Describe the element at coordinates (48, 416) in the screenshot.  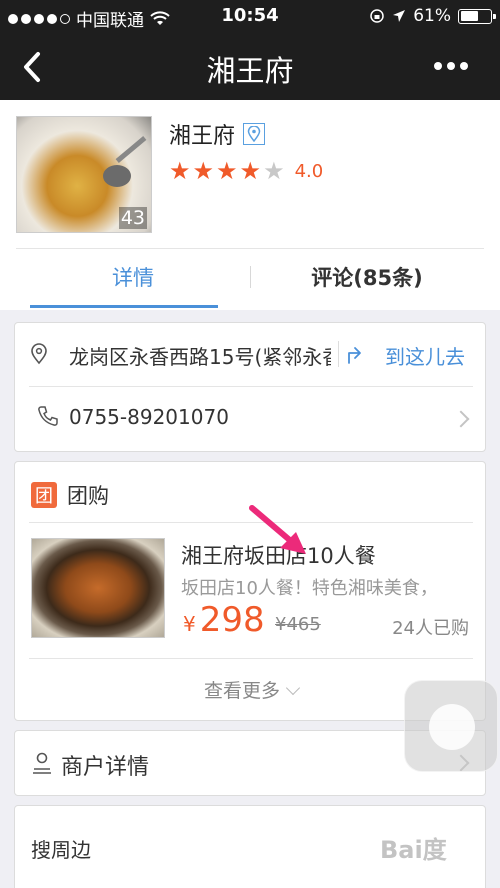
I see `phone-icon` at that location.